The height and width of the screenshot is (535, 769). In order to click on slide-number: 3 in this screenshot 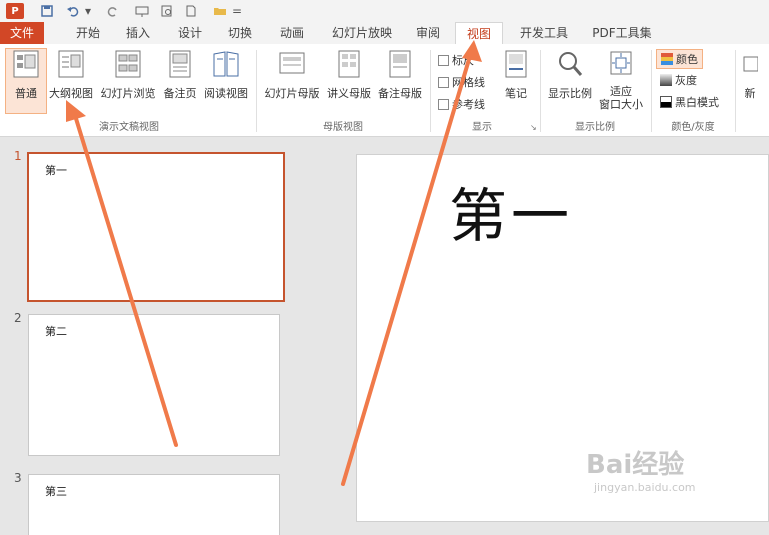, I will do `click(18, 478)`.